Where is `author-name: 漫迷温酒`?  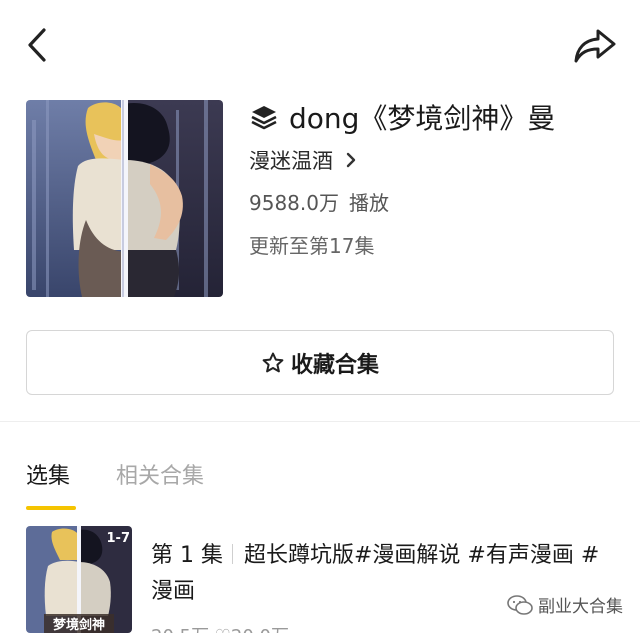
author-name: 漫迷温酒 is located at coordinates (291, 161).